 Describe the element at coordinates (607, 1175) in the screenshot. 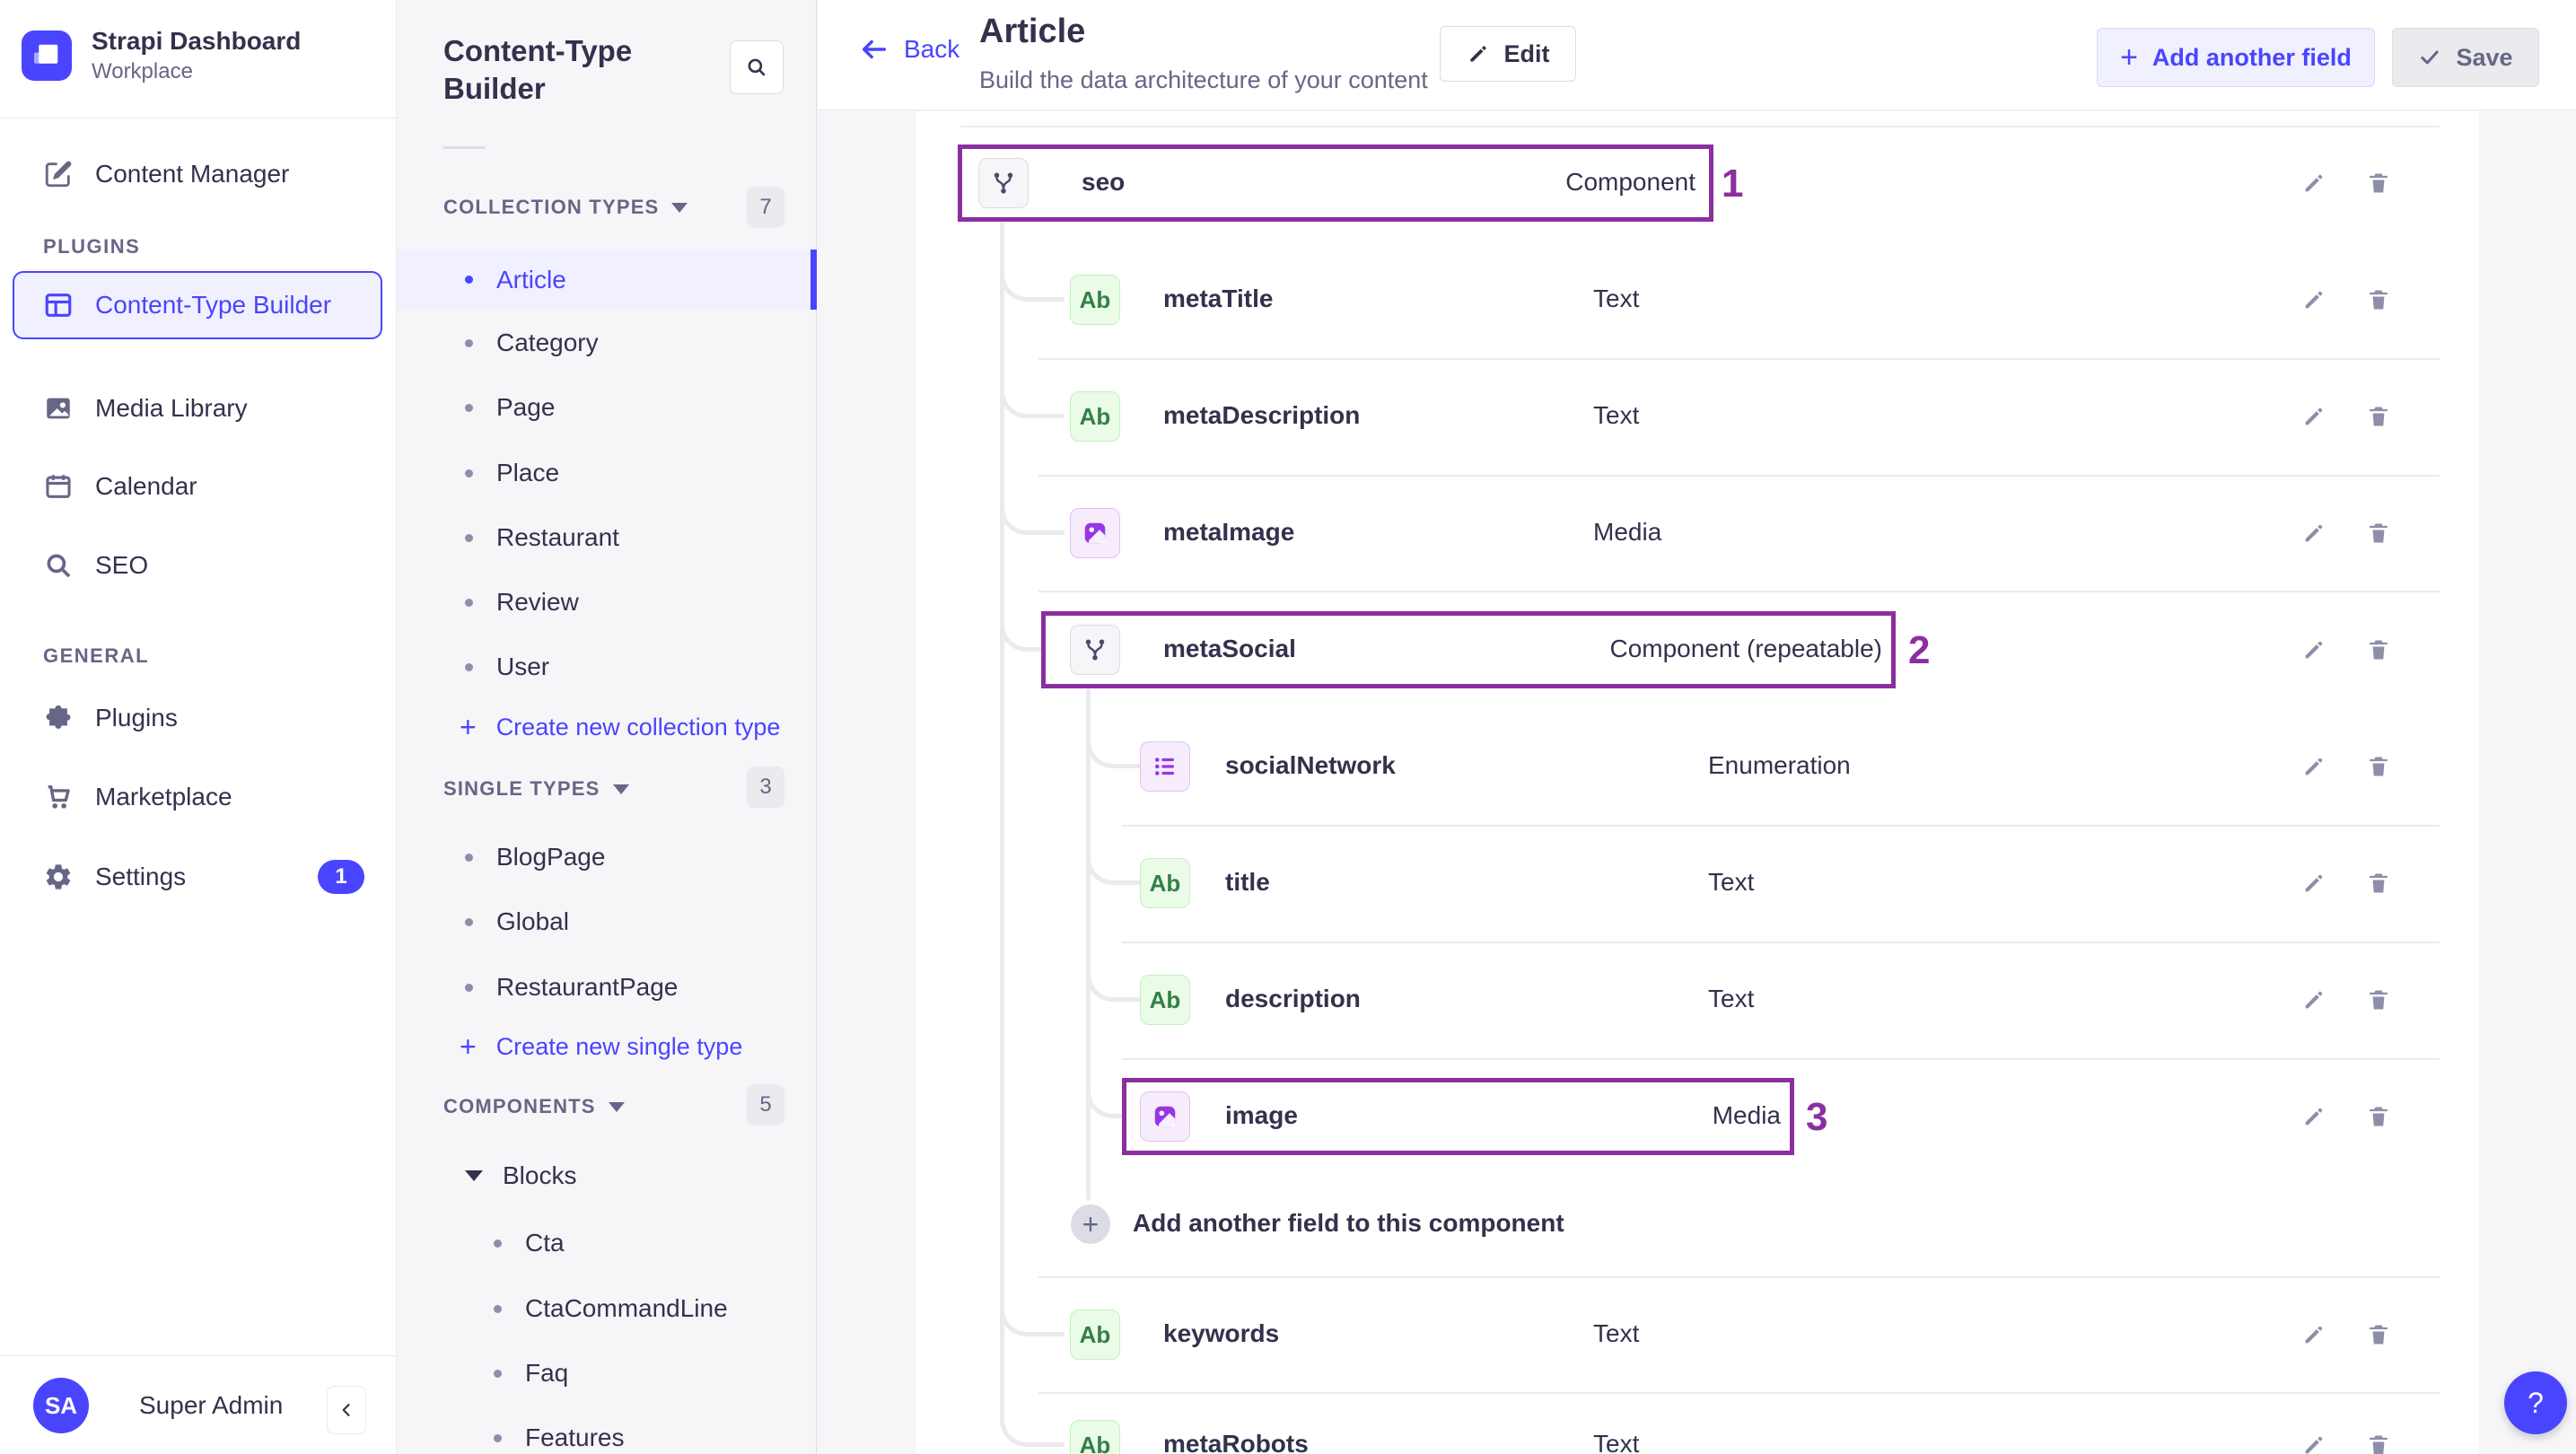

I see `component-group-blocks: Blocks` at that location.